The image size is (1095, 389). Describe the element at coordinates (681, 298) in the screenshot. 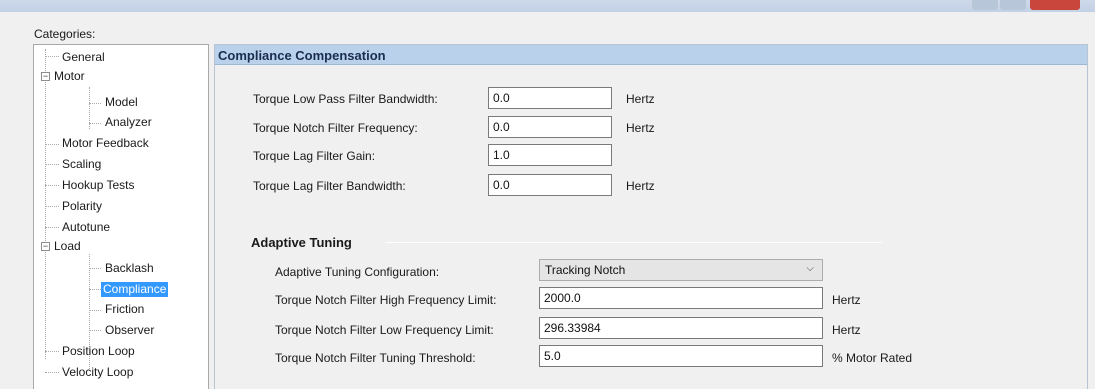

I see `notch-high-limit-input` at that location.